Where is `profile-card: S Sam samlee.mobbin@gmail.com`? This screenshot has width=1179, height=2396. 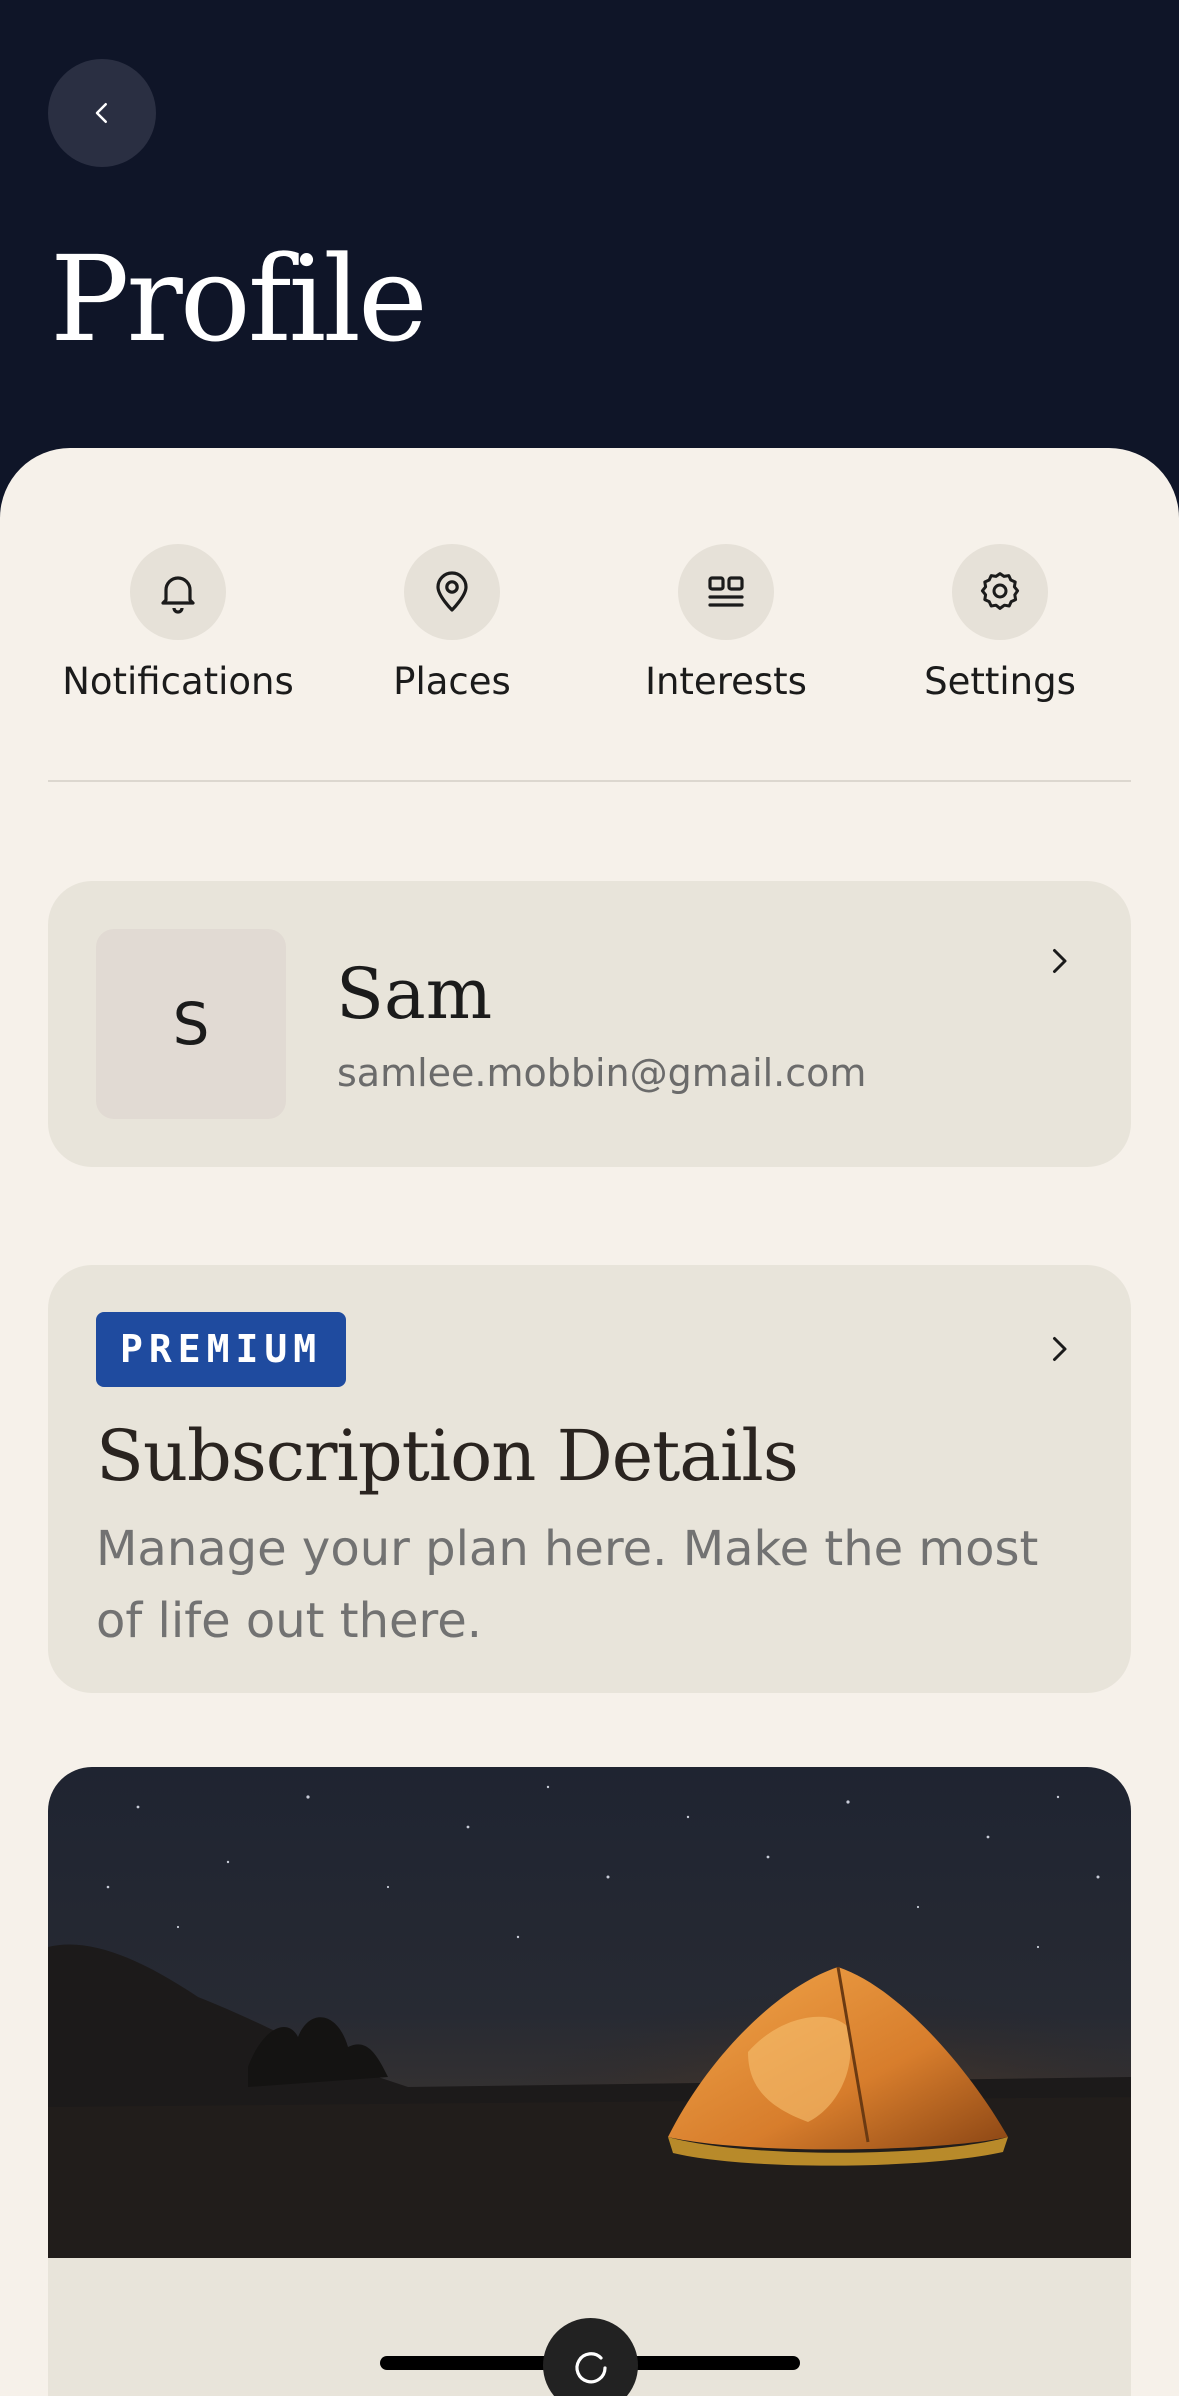
profile-card: S Sam samlee.mobbin@gmail.com is located at coordinates (589, 1024).